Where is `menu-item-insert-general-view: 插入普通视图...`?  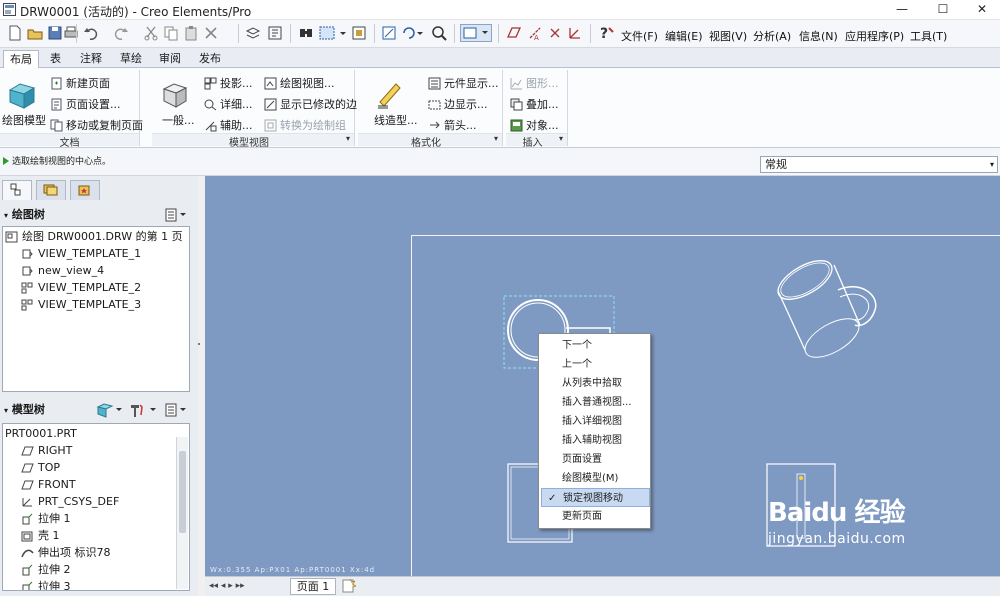
menu-item-insert-general-view: 插入普通视图... is located at coordinates (595, 402).